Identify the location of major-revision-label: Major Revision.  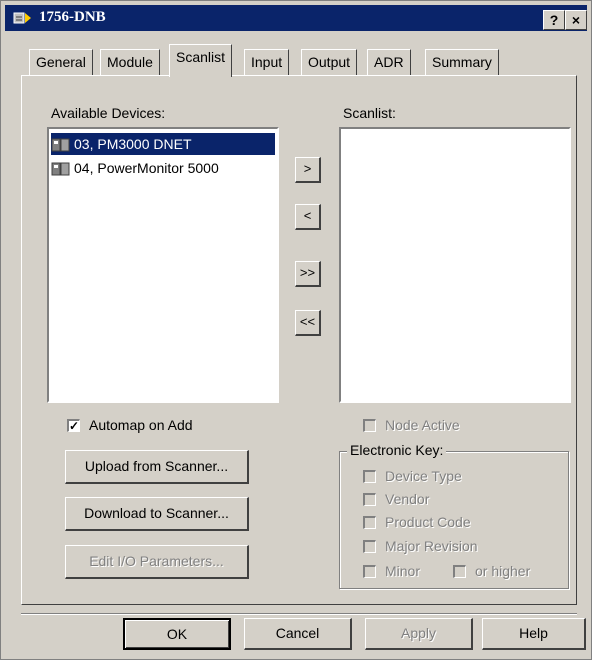
(431, 546).